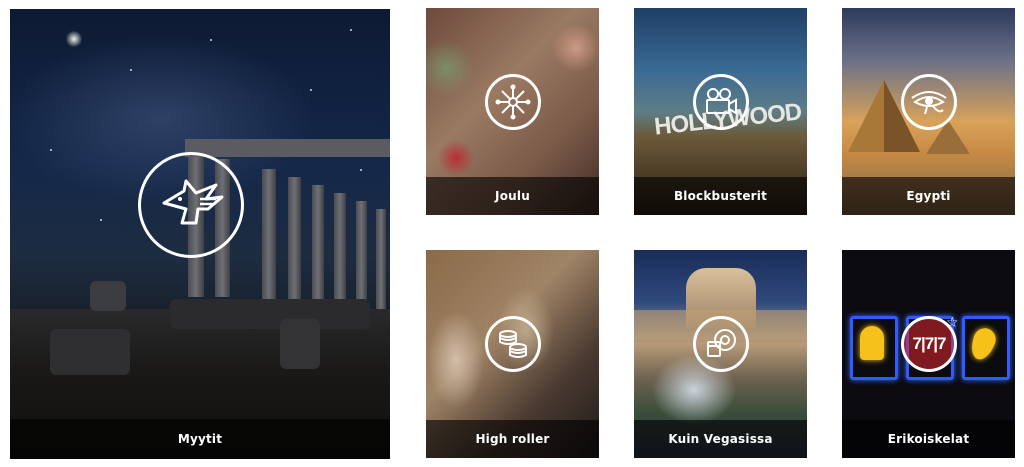 This screenshot has height=467, width=1024. Describe the element at coordinates (513, 344) in the screenshot. I see `coin-stack-icon` at that location.